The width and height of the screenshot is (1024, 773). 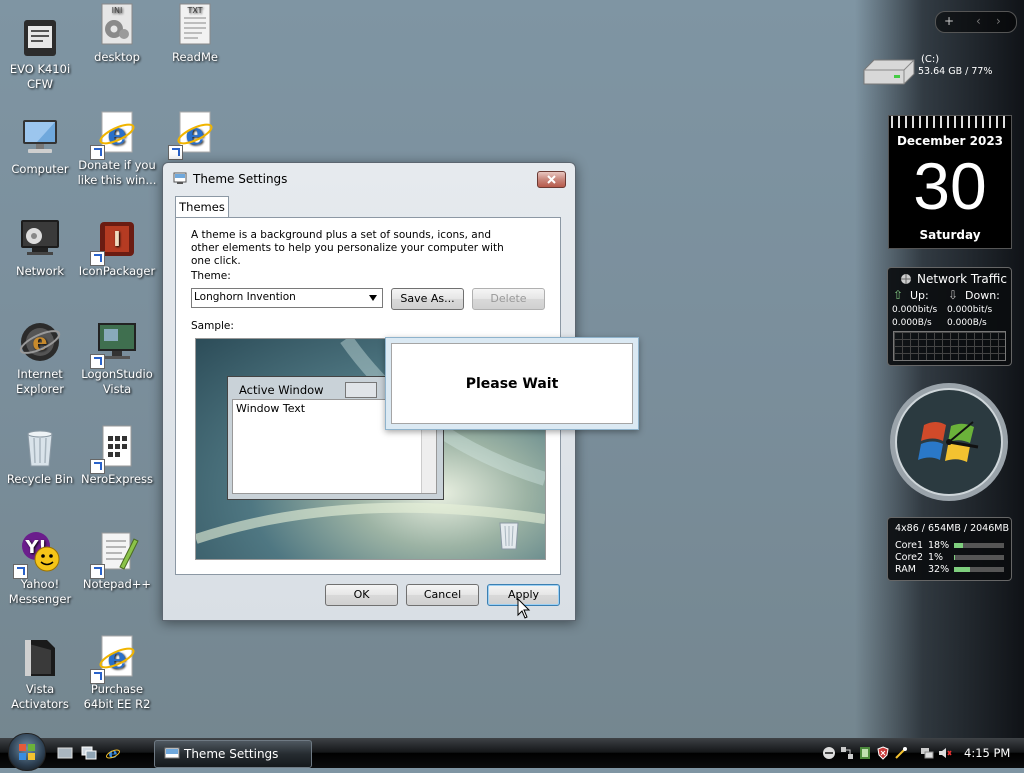 What do you see at coordinates (89, 753) in the screenshot?
I see `switch-windows-icon` at bounding box center [89, 753].